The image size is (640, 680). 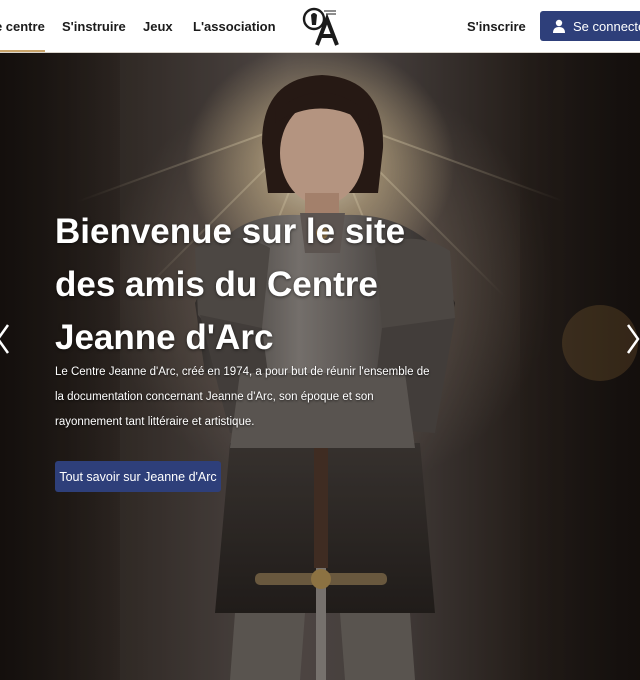 I want to click on nav-item-lassociation: L'association, so click(x=234, y=26).